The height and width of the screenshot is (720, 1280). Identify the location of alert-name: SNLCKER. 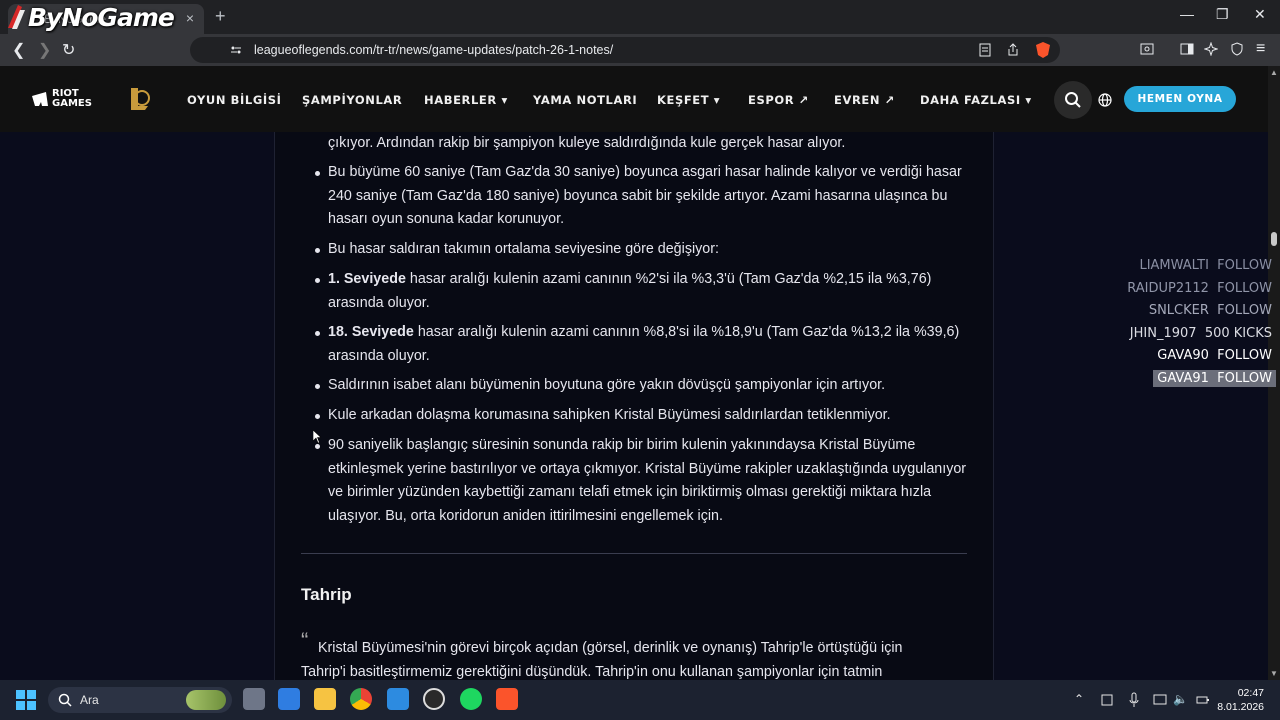
(1178, 310).